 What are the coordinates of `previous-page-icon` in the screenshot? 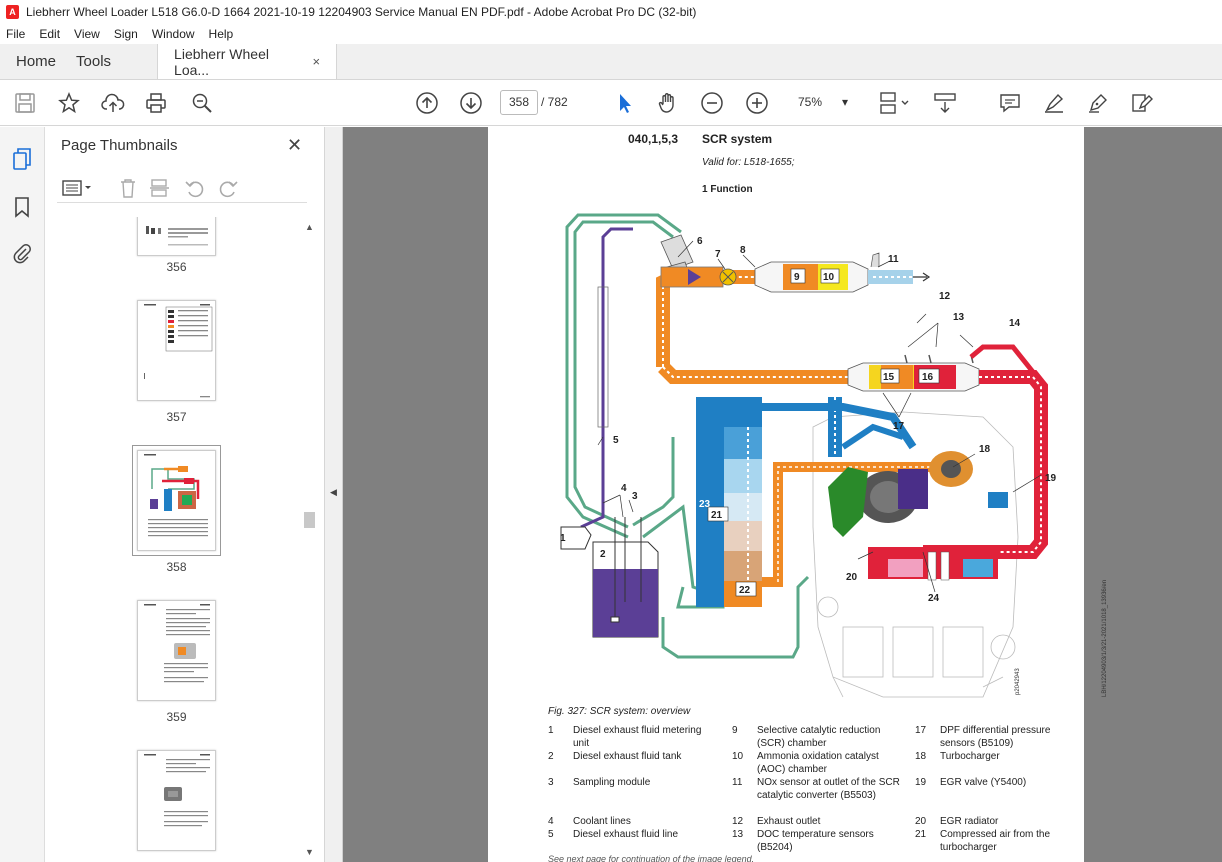 It's located at (427, 103).